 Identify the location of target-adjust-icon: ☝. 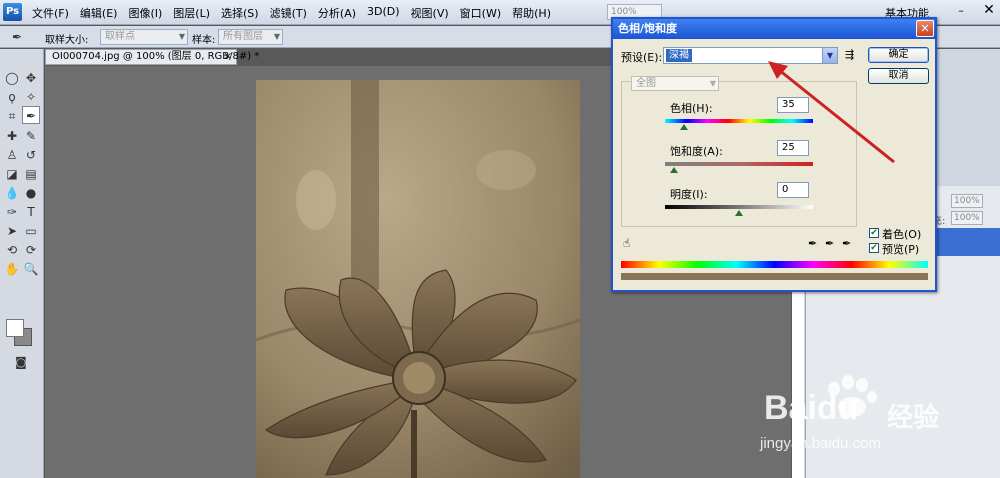
(626, 243).